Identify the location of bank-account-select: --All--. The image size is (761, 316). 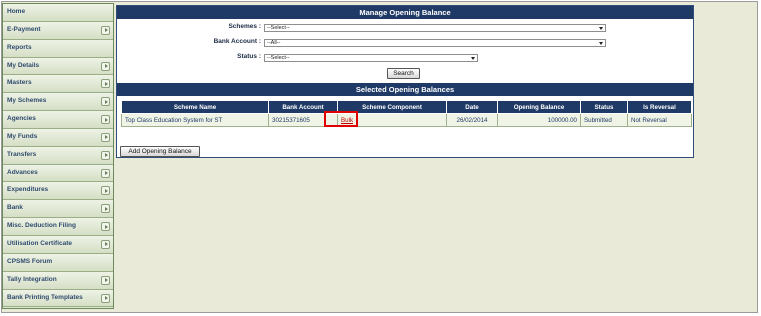
(435, 43).